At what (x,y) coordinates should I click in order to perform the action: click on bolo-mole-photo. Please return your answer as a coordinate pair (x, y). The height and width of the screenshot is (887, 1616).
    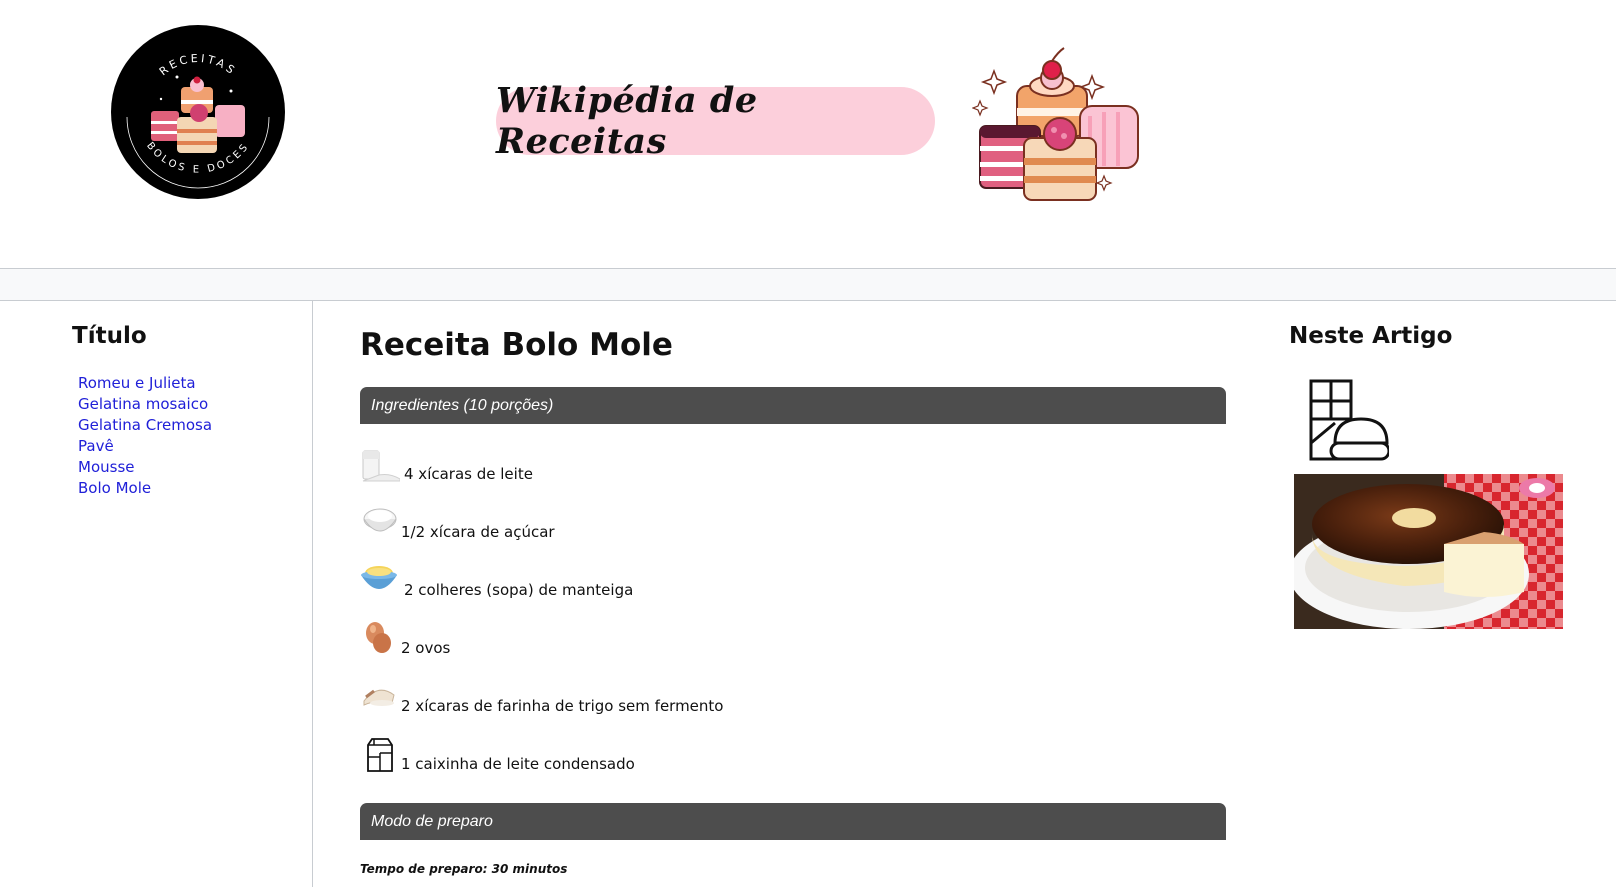
    Looking at the image, I should click on (1428, 551).